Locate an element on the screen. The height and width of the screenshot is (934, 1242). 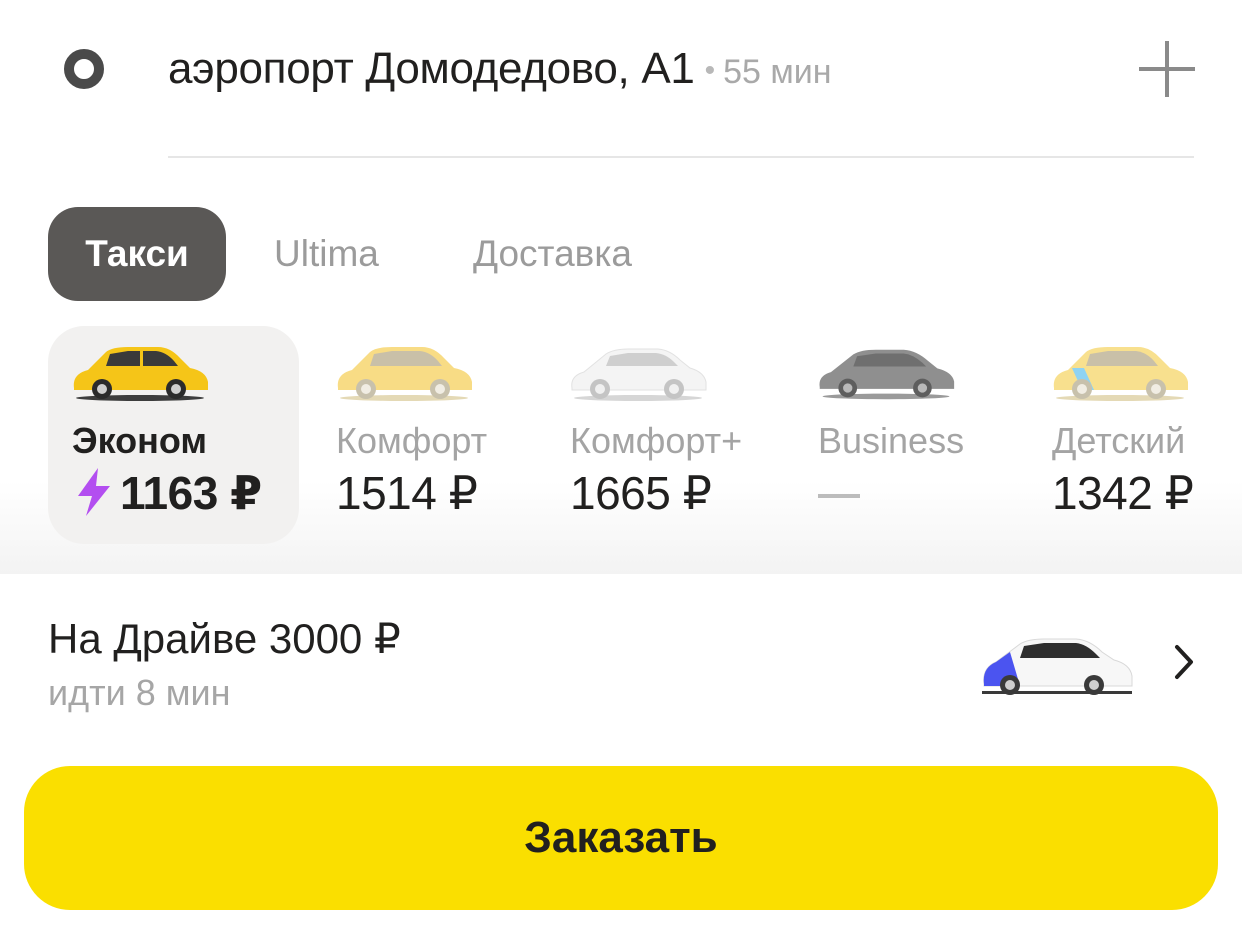
car-kids-icon is located at coordinates (1120, 374).